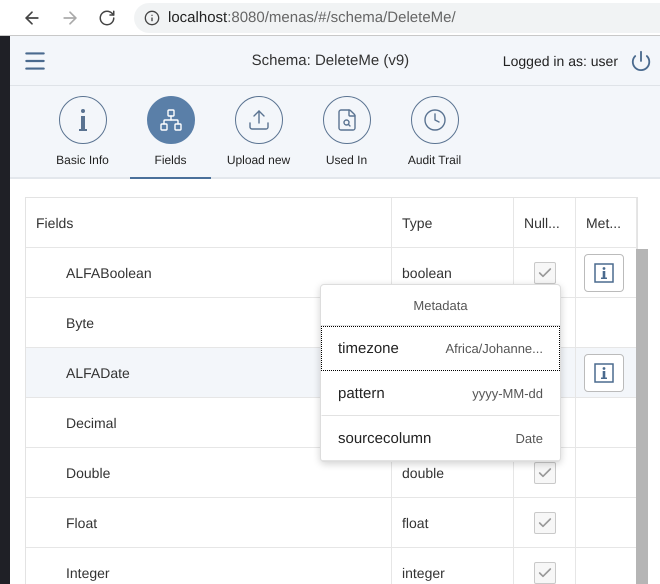 Image resolution: width=660 pixels, height=584 pixels. I want to click on field-name: Byte, so click(80, 322).